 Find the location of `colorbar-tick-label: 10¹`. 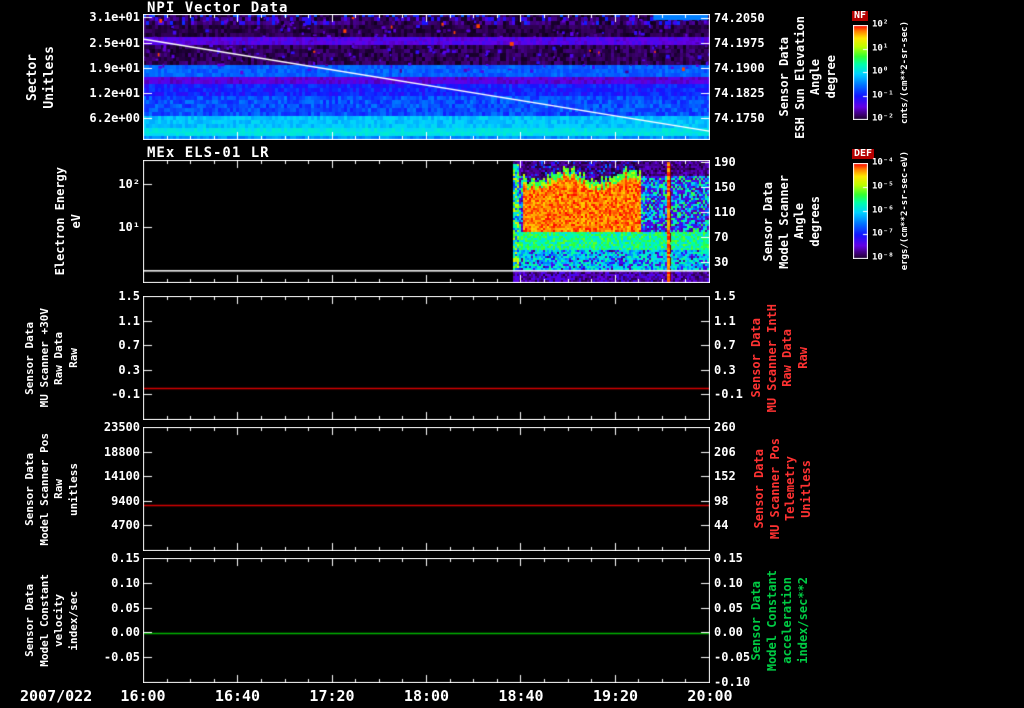

colorbar-tick-label: 10¹ is located at coordinates (880, 48).